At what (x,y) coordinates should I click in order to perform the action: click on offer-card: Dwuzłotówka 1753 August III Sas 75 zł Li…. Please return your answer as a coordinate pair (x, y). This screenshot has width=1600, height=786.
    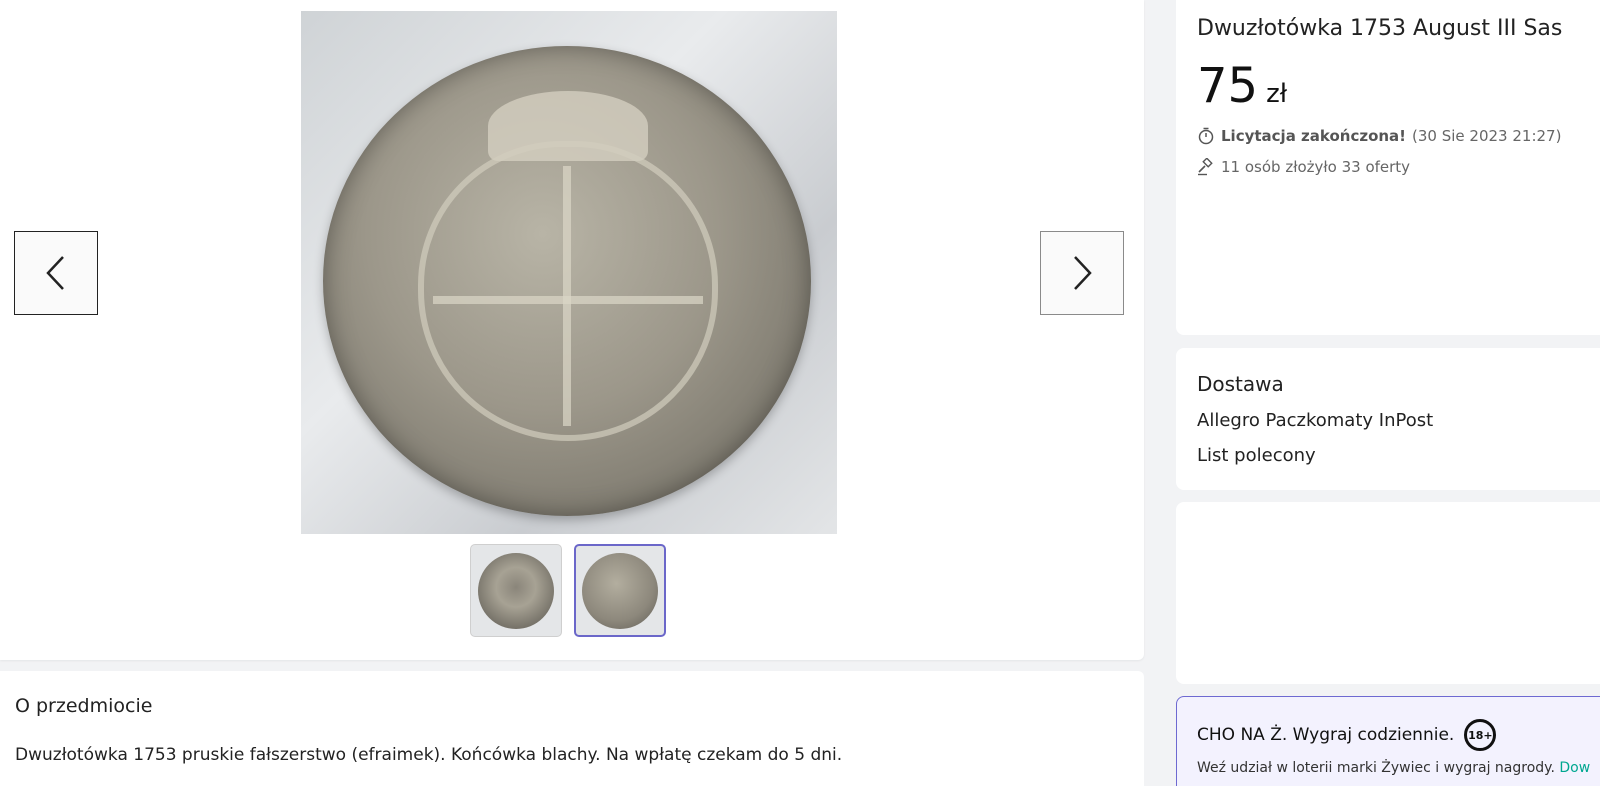
    Looking at the image, I should click on (1388, 167).